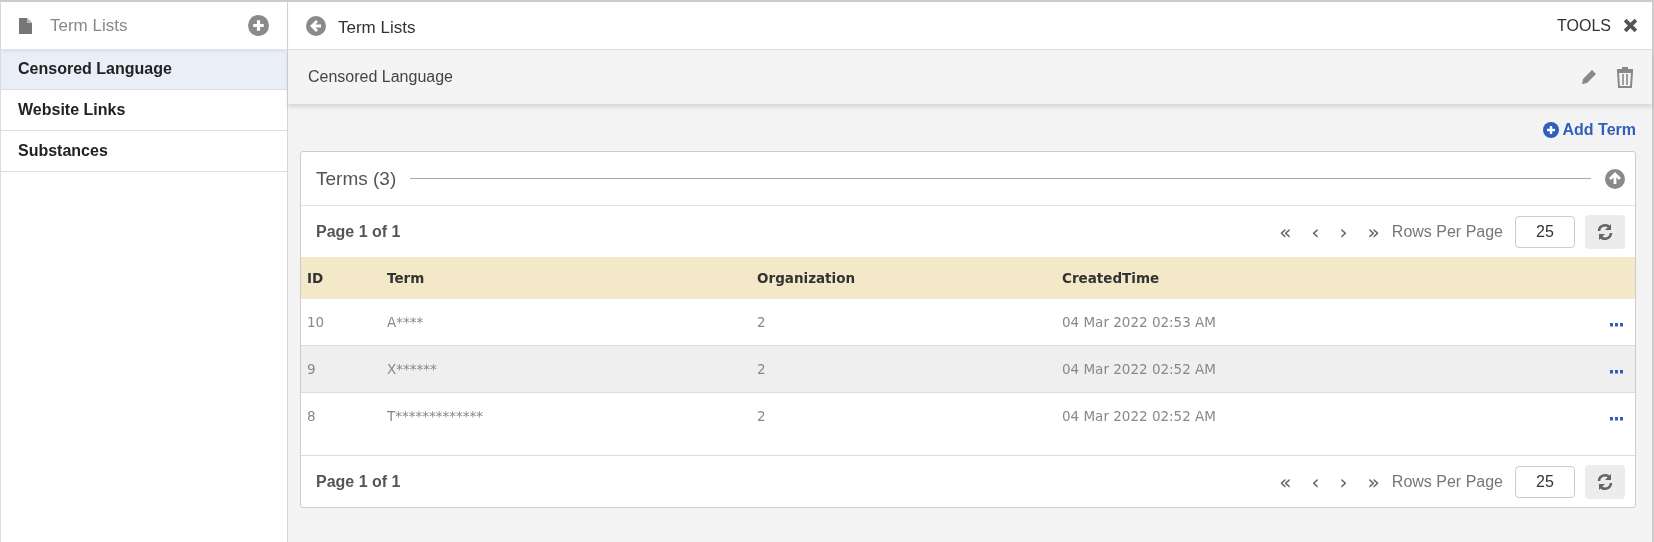 The height and width of the screenshot is (542, 1654). Describe the element at coordinates (566, 322) in the screenshot. I see `table-cell: A****` at that location.